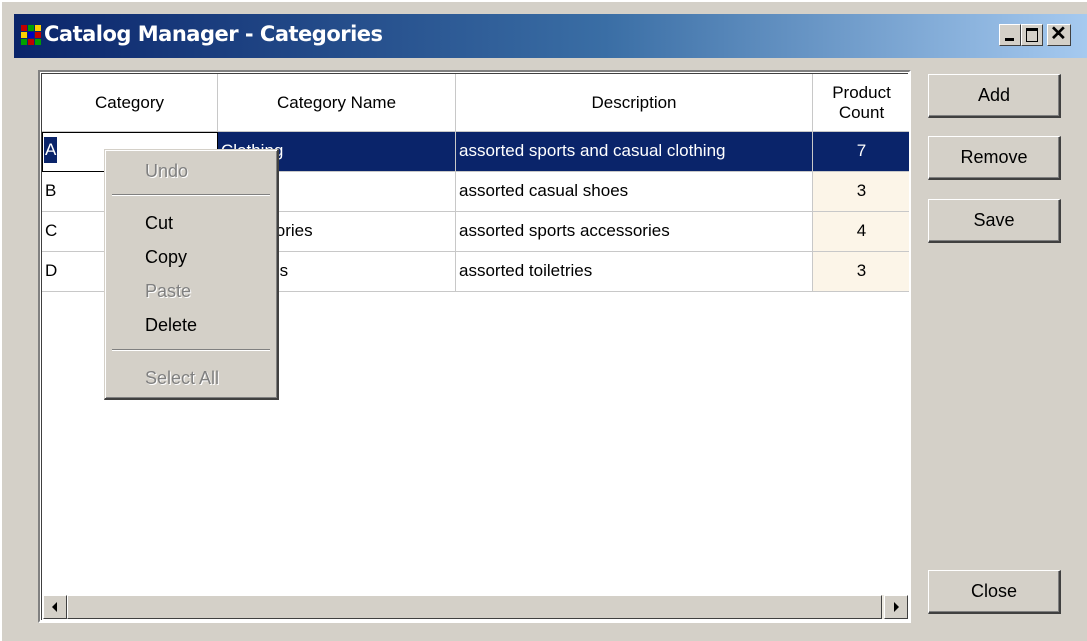 This screenshot has height=641, width=1087. Describe the element at coordinates (130, 103) in the screenshot. I see `column-header-category: Category` at that location.